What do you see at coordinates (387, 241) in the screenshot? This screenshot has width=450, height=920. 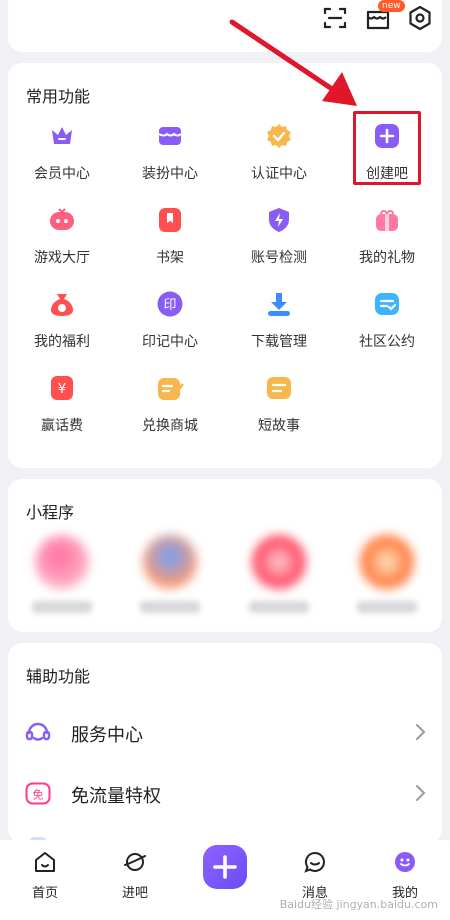 I see `grid-item-my-gifts: 我的礼物` at bounding box center [387, 241].